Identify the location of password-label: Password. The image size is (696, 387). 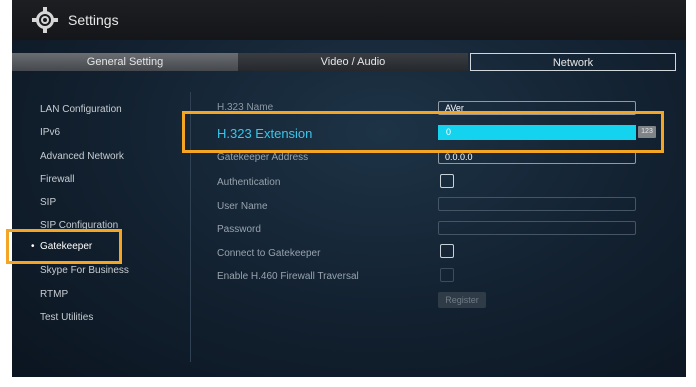
(239, 229).